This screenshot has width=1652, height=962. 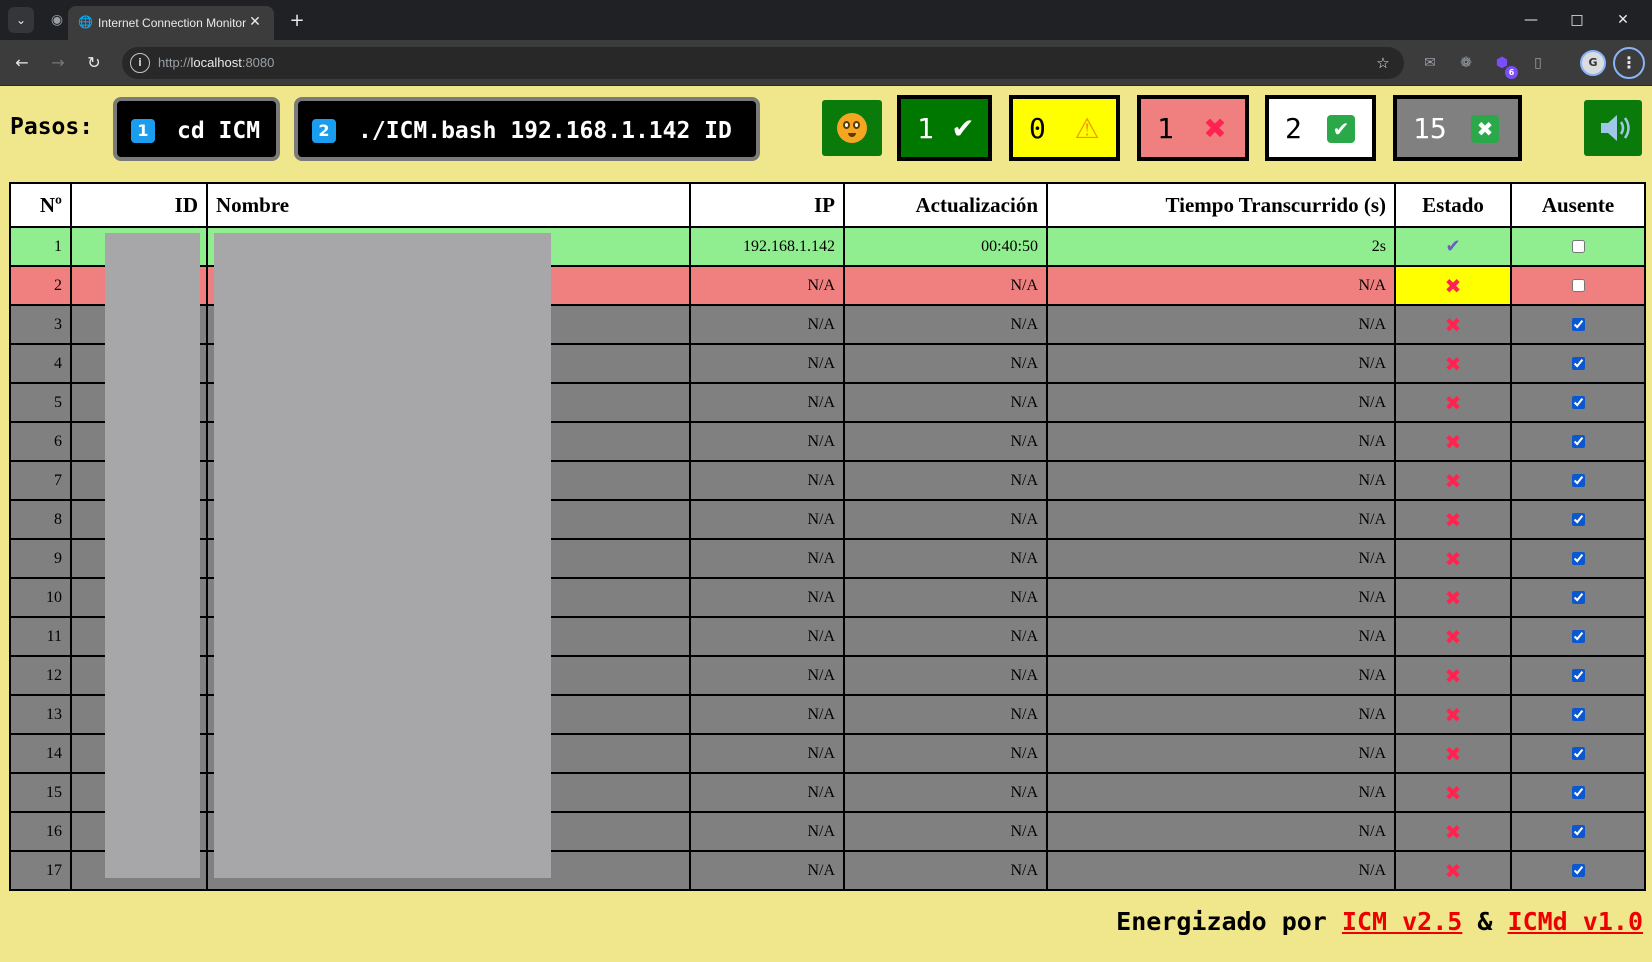 What do you see at coordinates (382, 555) in the screenshot?
I see `redacted-name-block` at bounding box center [382, 555].